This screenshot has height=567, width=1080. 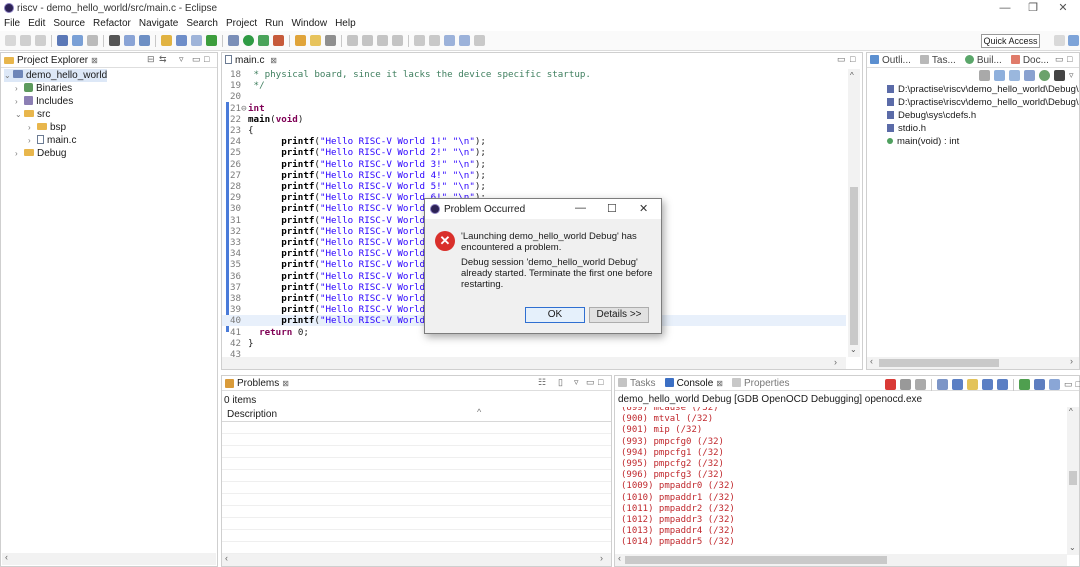 What do you see at coordinates (211, 40) in the screenshot?
I see `globe-icon` at bounding box center [211, 40].